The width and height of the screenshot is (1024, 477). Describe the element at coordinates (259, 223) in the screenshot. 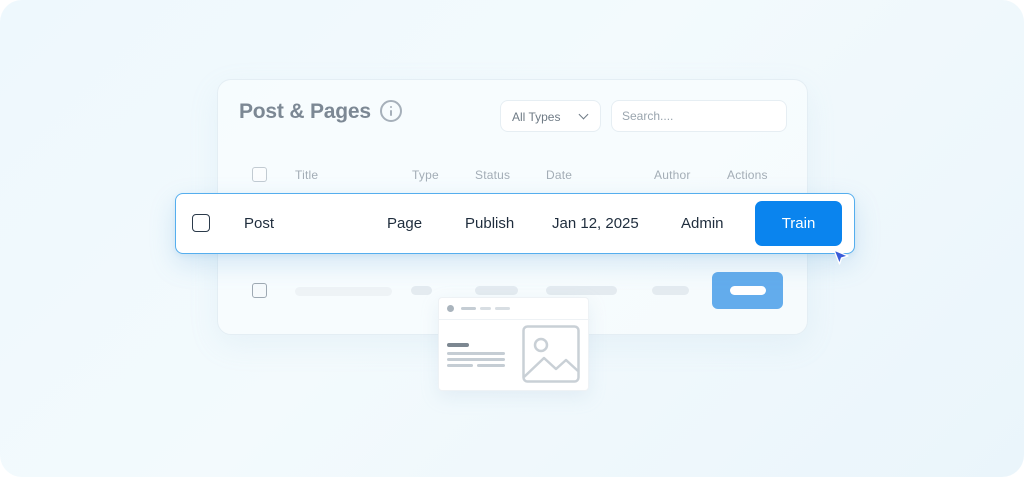

I see `row-title: Post` at that location.